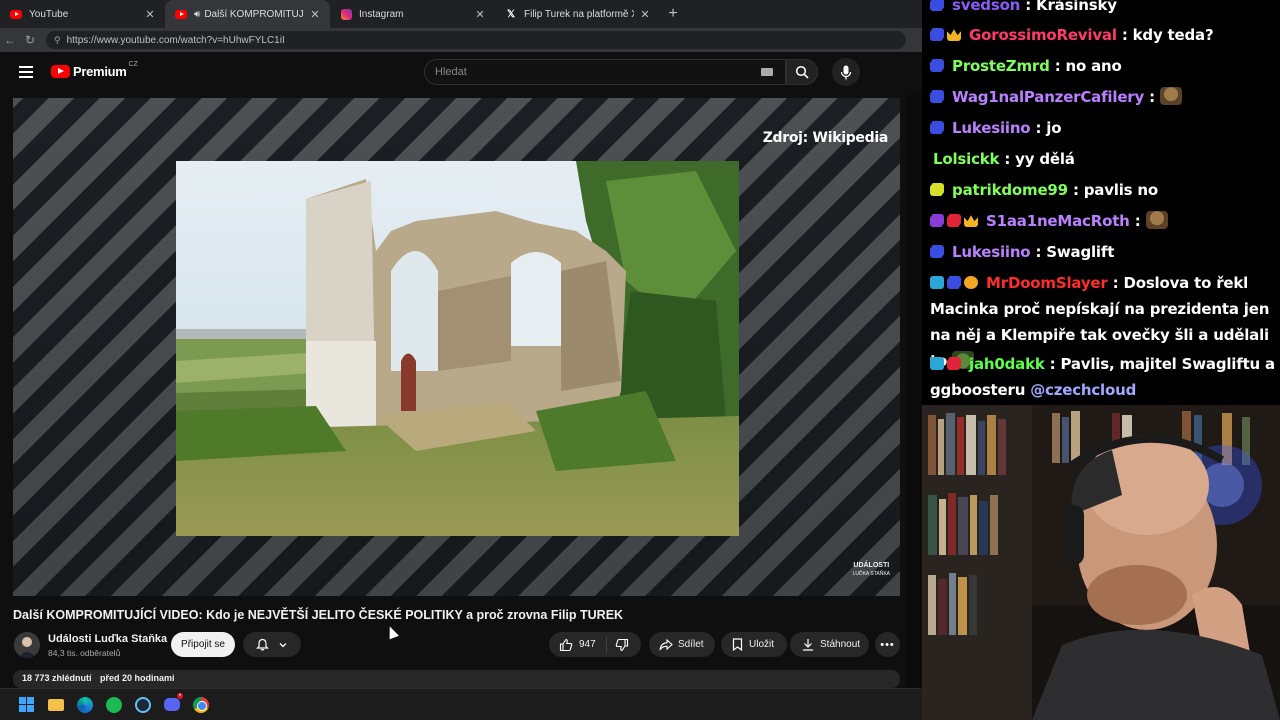 The image size is (1280, 720). I want to click on folder-icon, so click(55, 704).